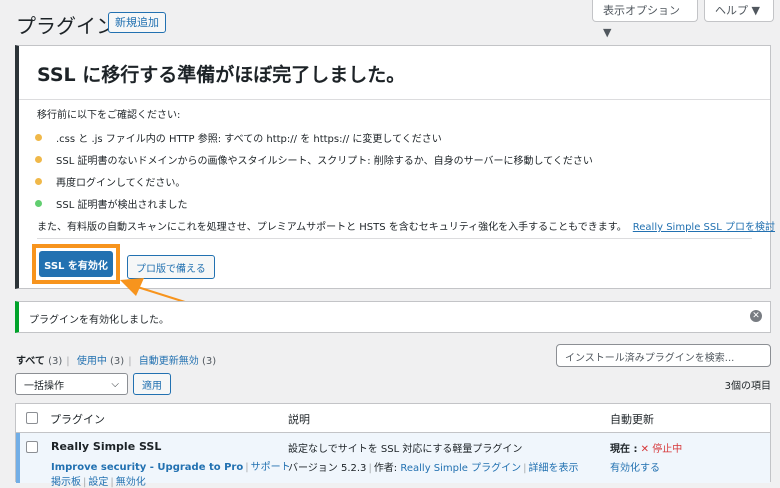  What do you see at coordinates (635, 466) in the screenshot?
I see `enable-auto-update-link: 有効化する` at bounding box center [635, 466].